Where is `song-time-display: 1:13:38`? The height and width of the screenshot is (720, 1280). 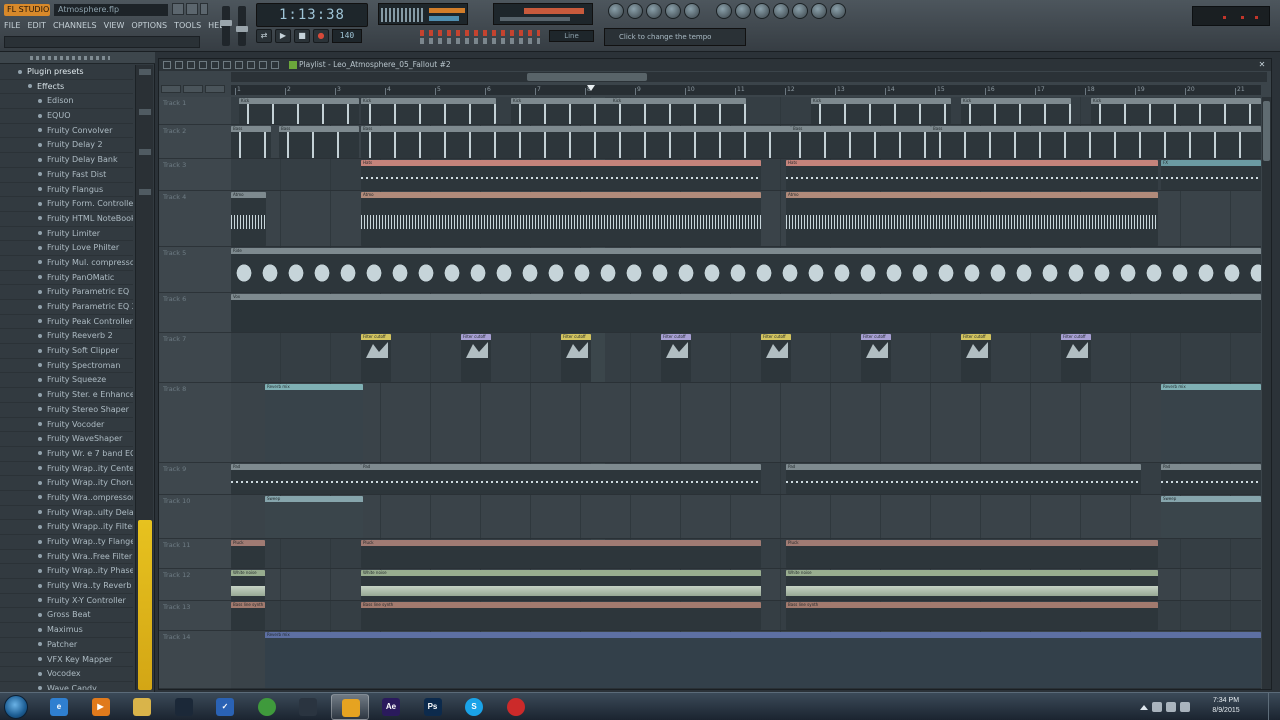
song-time-display: 1:13:38 is located at coordinates (312, 15).